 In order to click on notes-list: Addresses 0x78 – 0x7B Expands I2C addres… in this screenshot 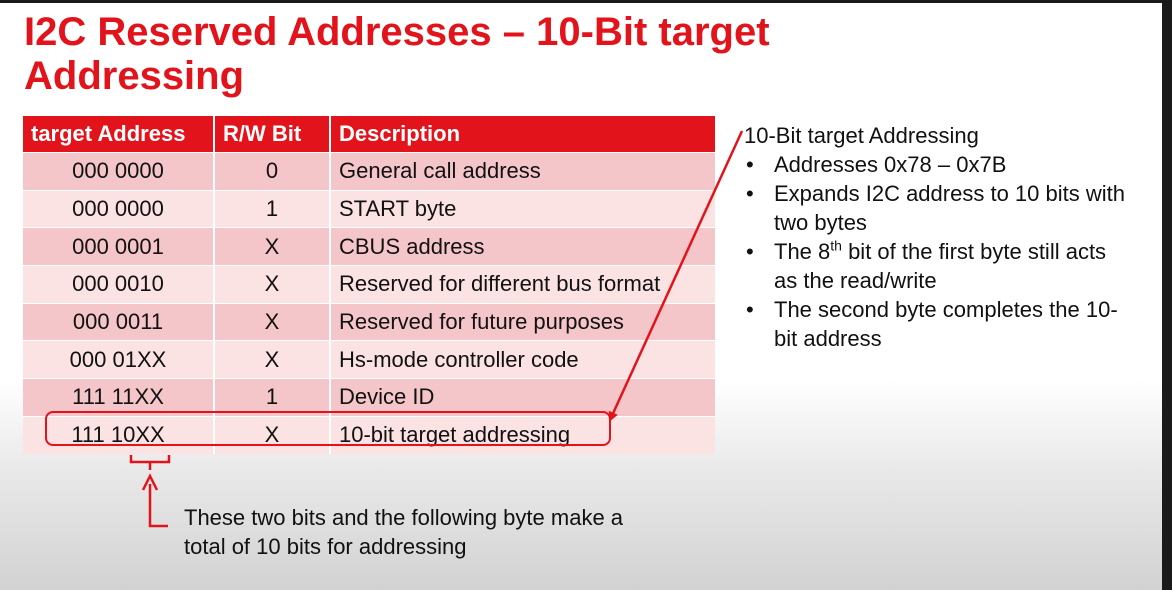, I will do `click(939, 251)`.